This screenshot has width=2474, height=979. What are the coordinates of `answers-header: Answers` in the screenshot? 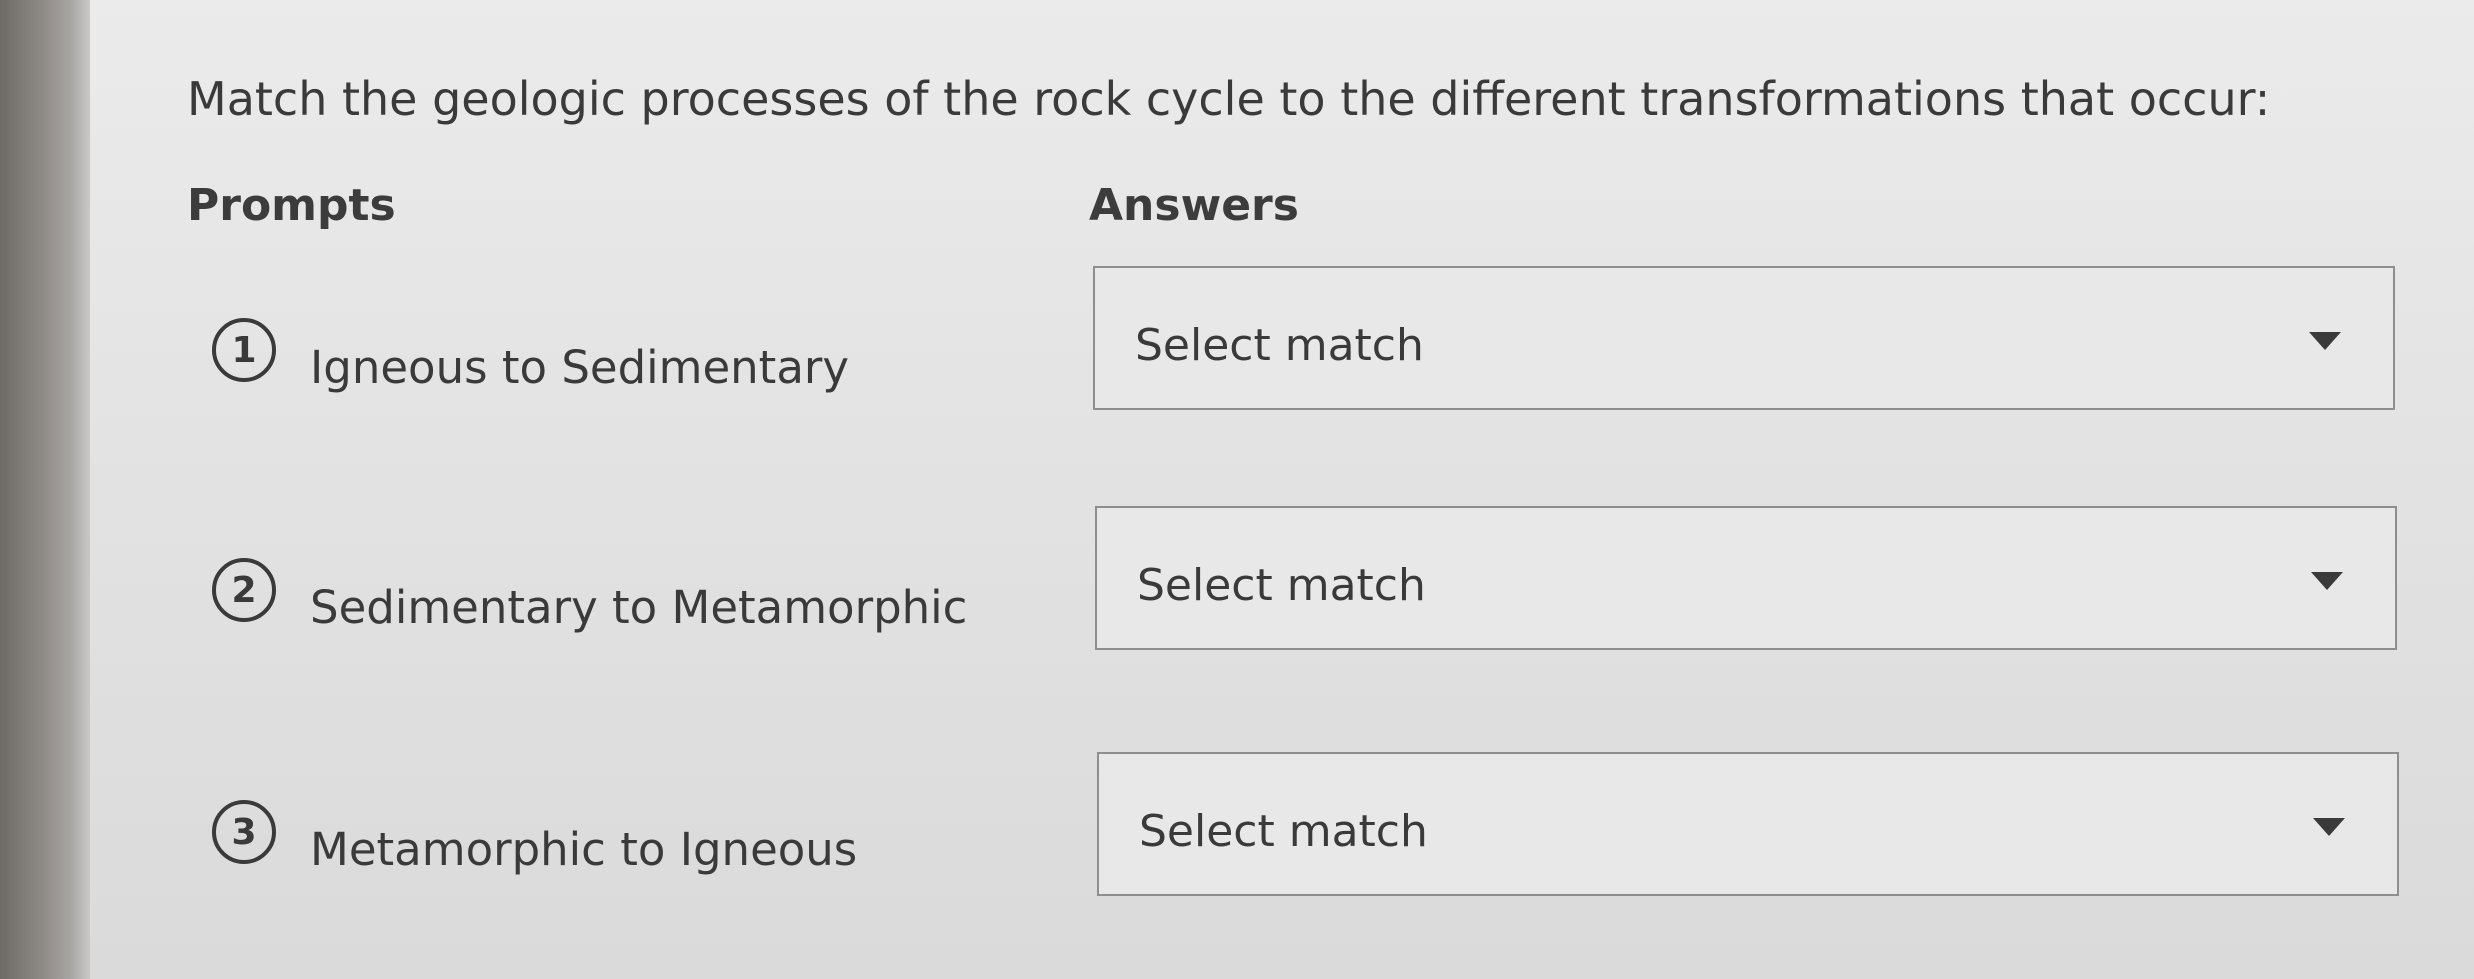 It's located at (1194, 205).